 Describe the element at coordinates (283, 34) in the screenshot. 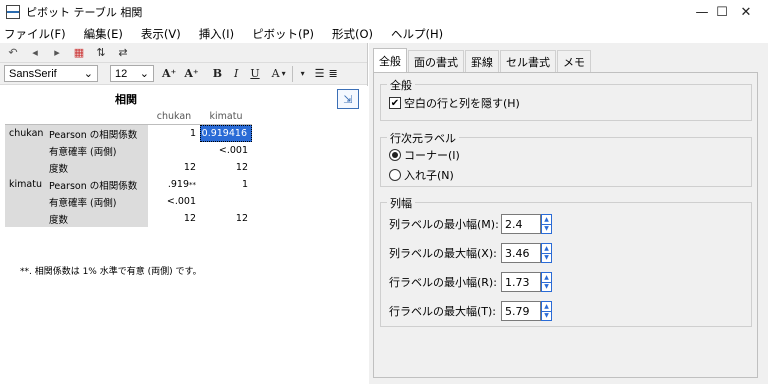

I see `menu-pivot: ピボット(P)` at that location.